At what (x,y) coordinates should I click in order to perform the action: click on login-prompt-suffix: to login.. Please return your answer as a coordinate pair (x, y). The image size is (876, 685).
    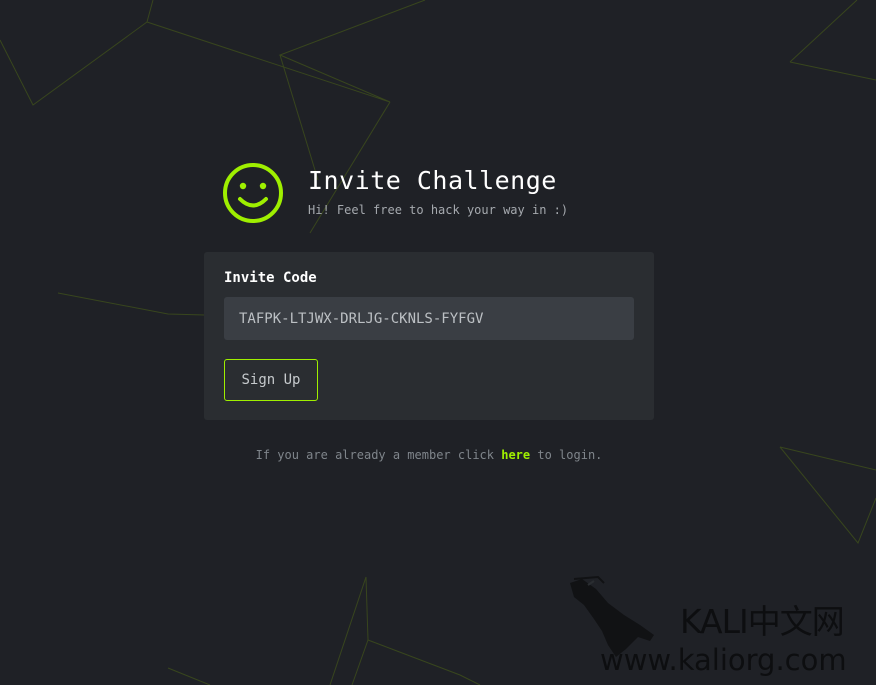
    Looking at the image, I should click on (566, 455).